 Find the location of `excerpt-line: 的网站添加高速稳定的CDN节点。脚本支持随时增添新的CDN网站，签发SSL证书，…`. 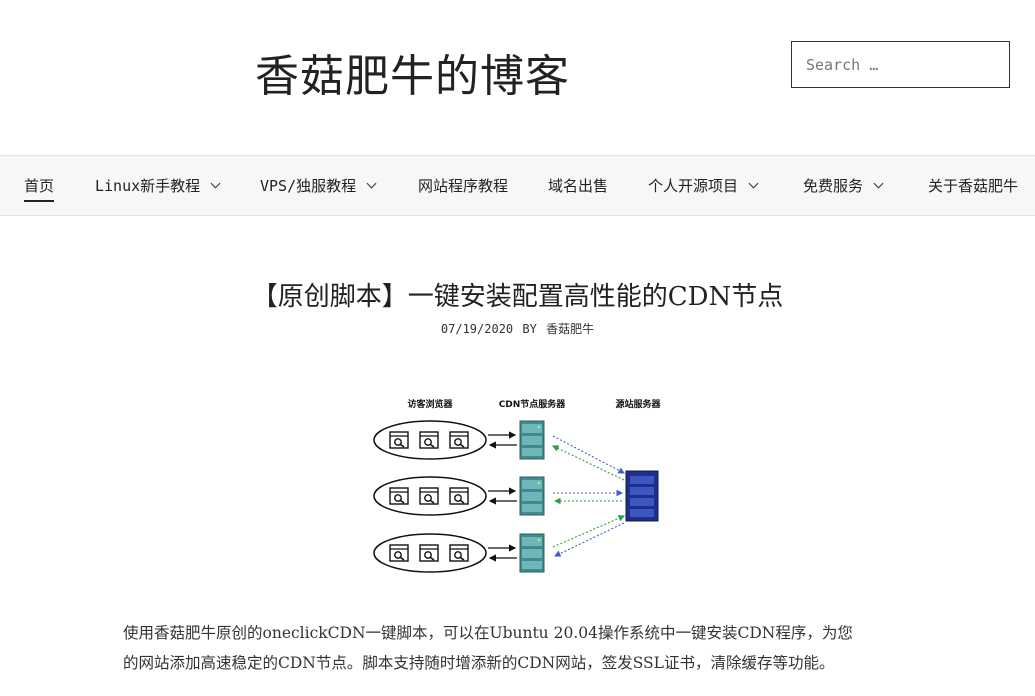

excerpt-line: 的网站添加高速稳定的CDN节点。脚本支持随时增添新的CDN网站，签发SSL证书，… is located at coordinates (479, 663).